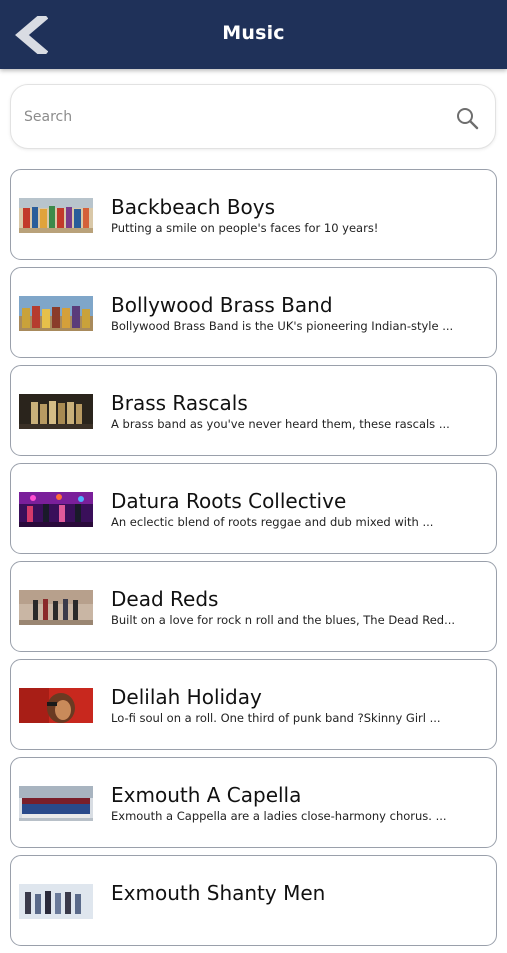 The width and height of the screenshot is (507, 953). What do you see at coordinates (165, 599) in the screenshot?
I see `item-title: Dead Reds` at bounding box center [165, 599].